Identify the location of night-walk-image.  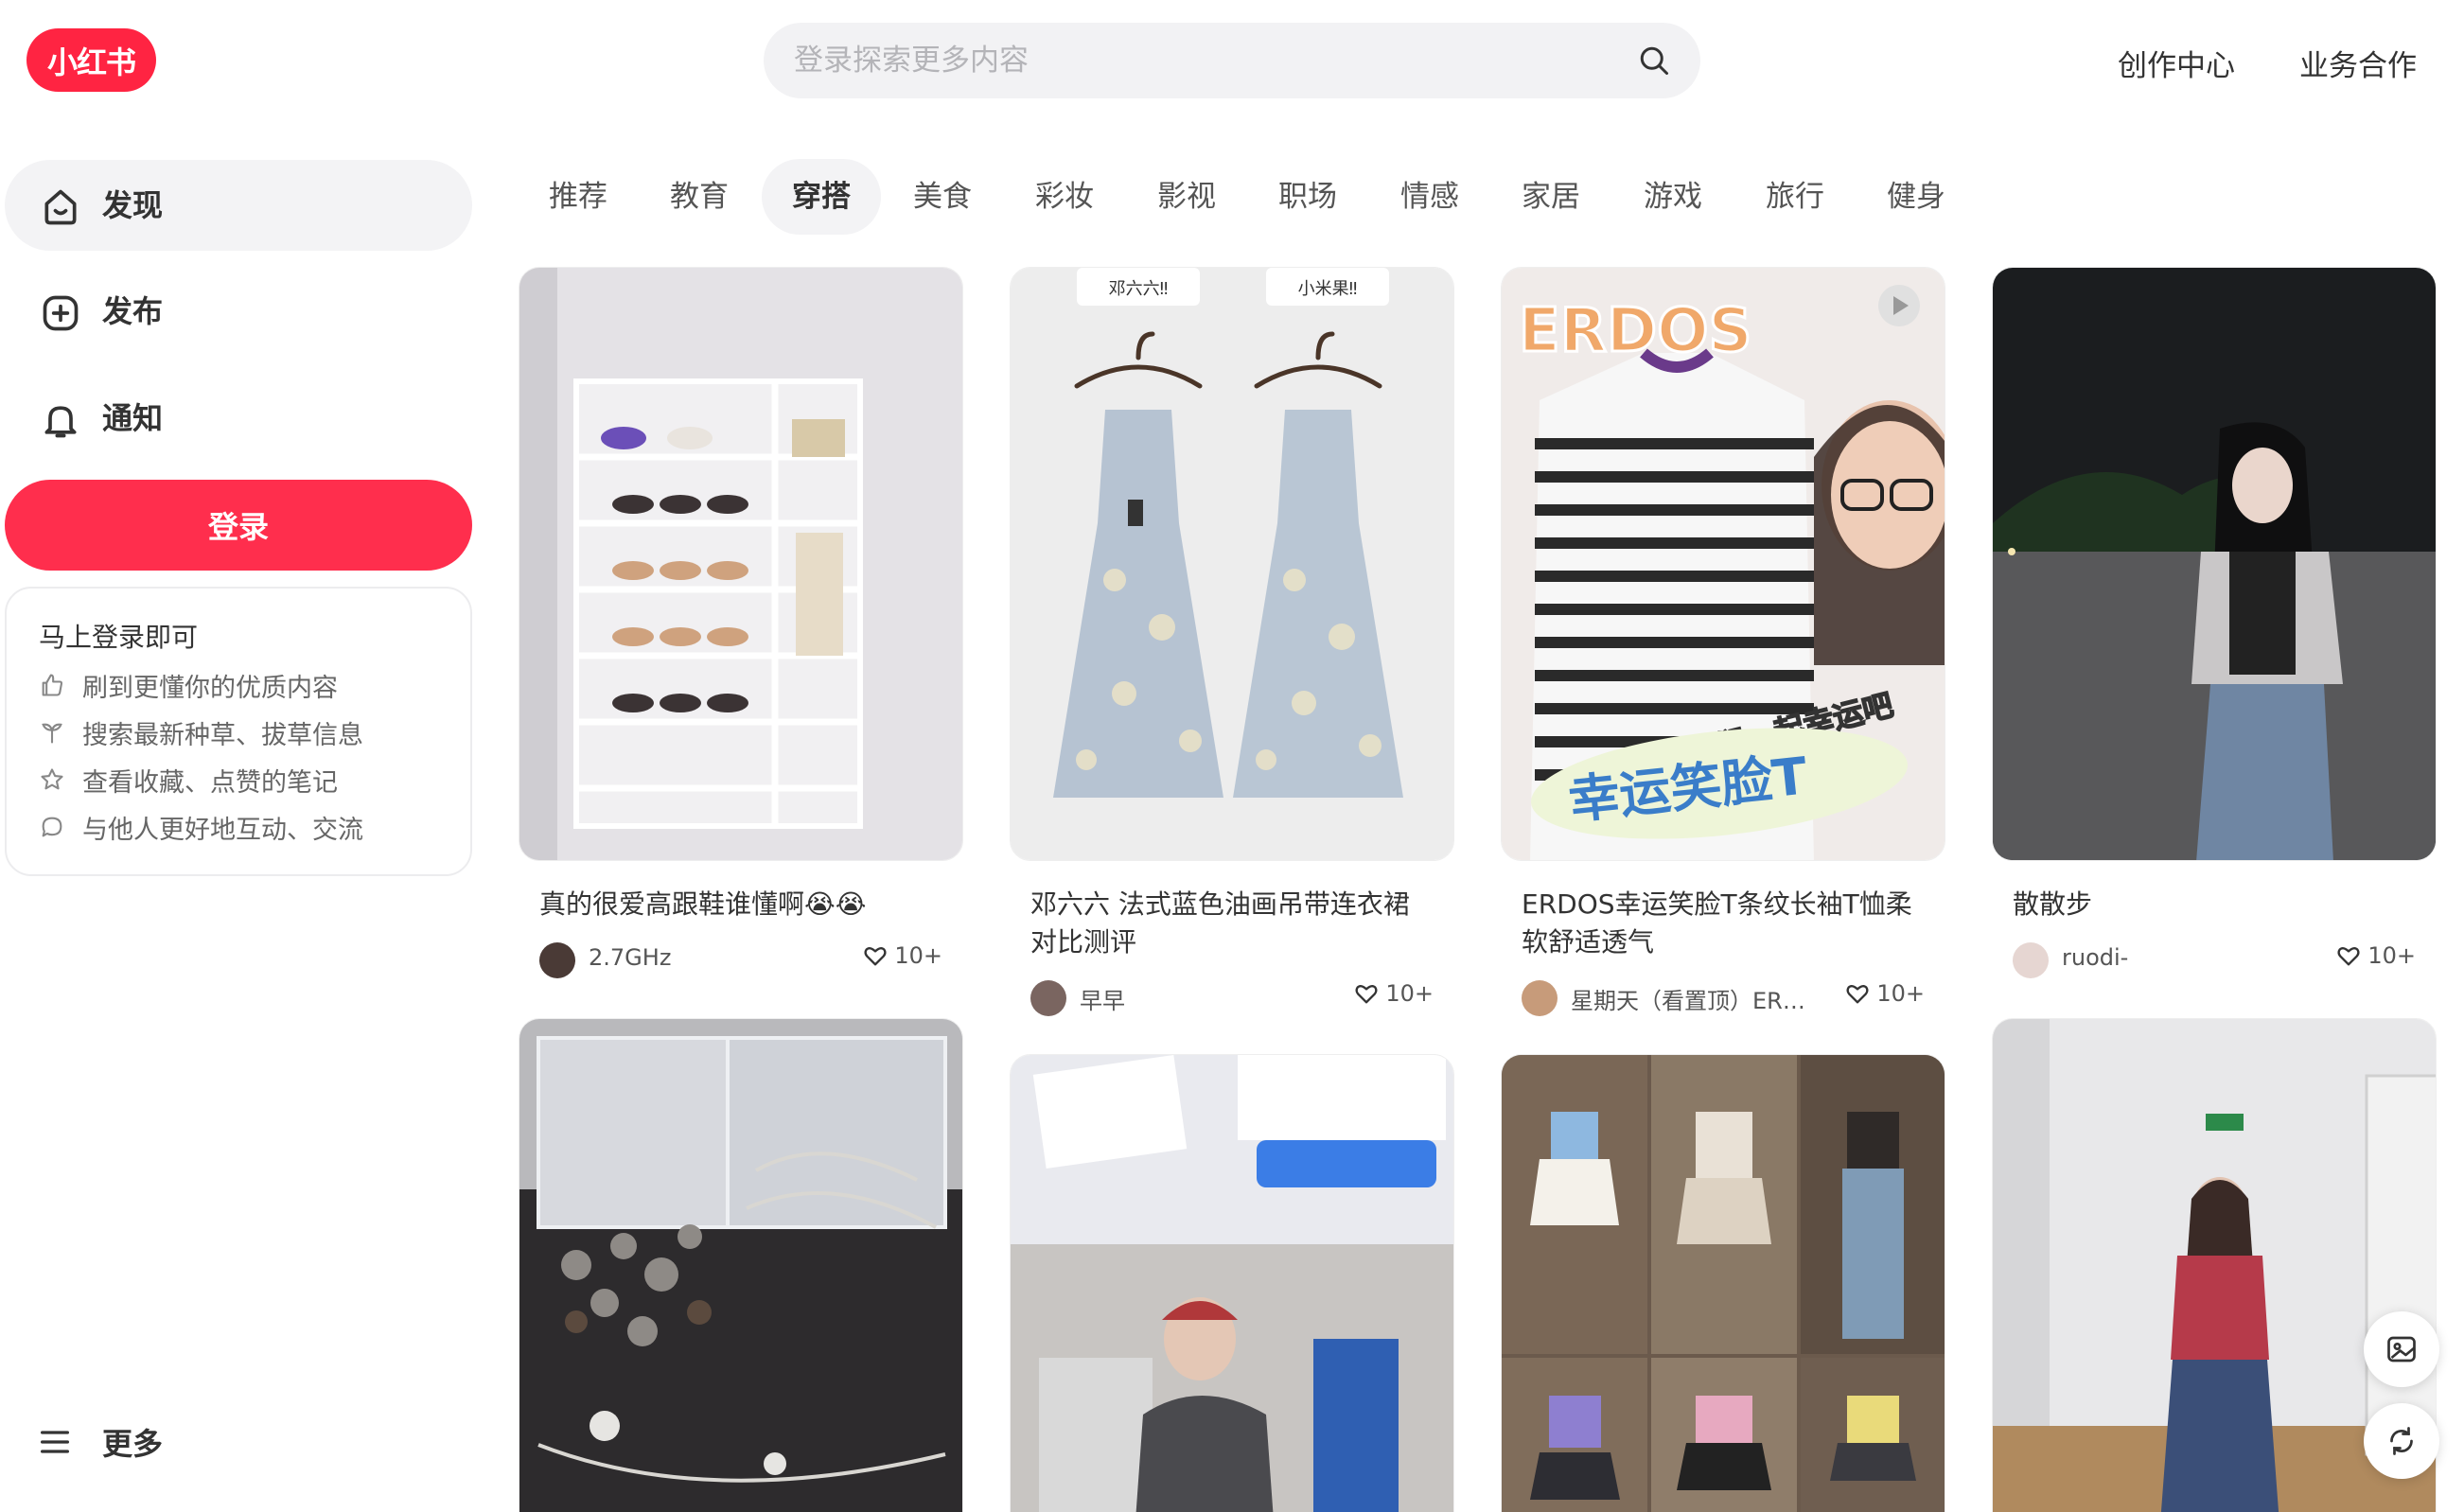
(2215, 564).